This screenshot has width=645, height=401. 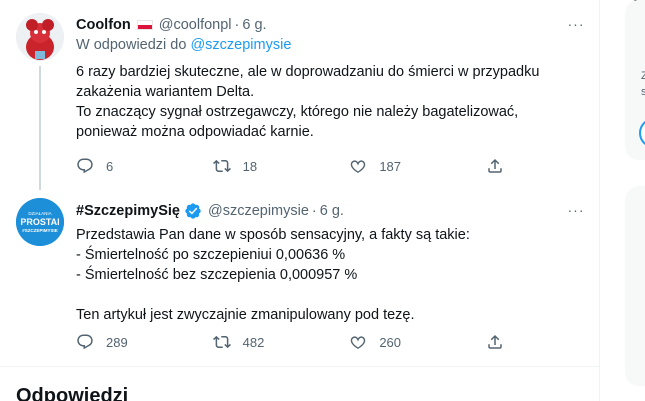 I want to click on polish-flag-icon, so click(x=144, y=25).